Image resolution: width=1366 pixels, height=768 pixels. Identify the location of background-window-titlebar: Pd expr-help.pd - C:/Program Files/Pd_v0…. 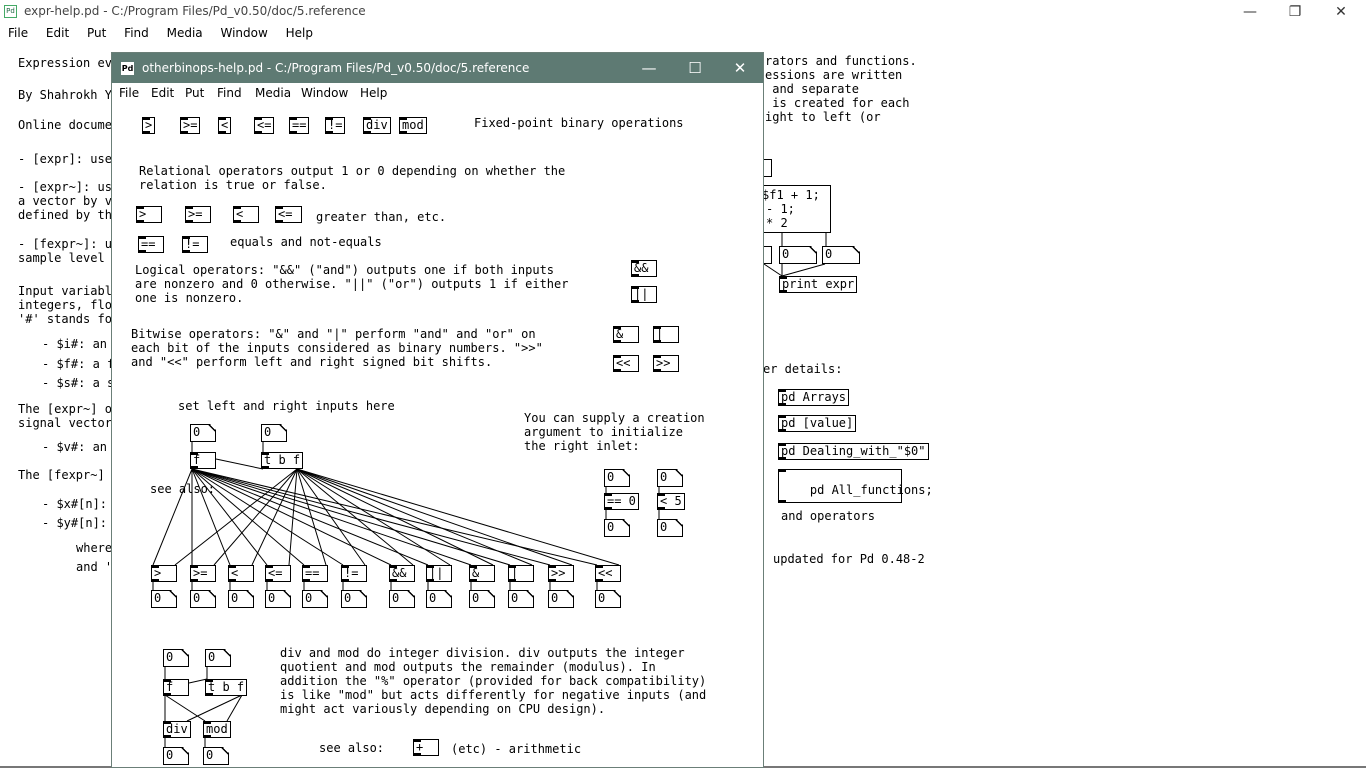
(683, 12).